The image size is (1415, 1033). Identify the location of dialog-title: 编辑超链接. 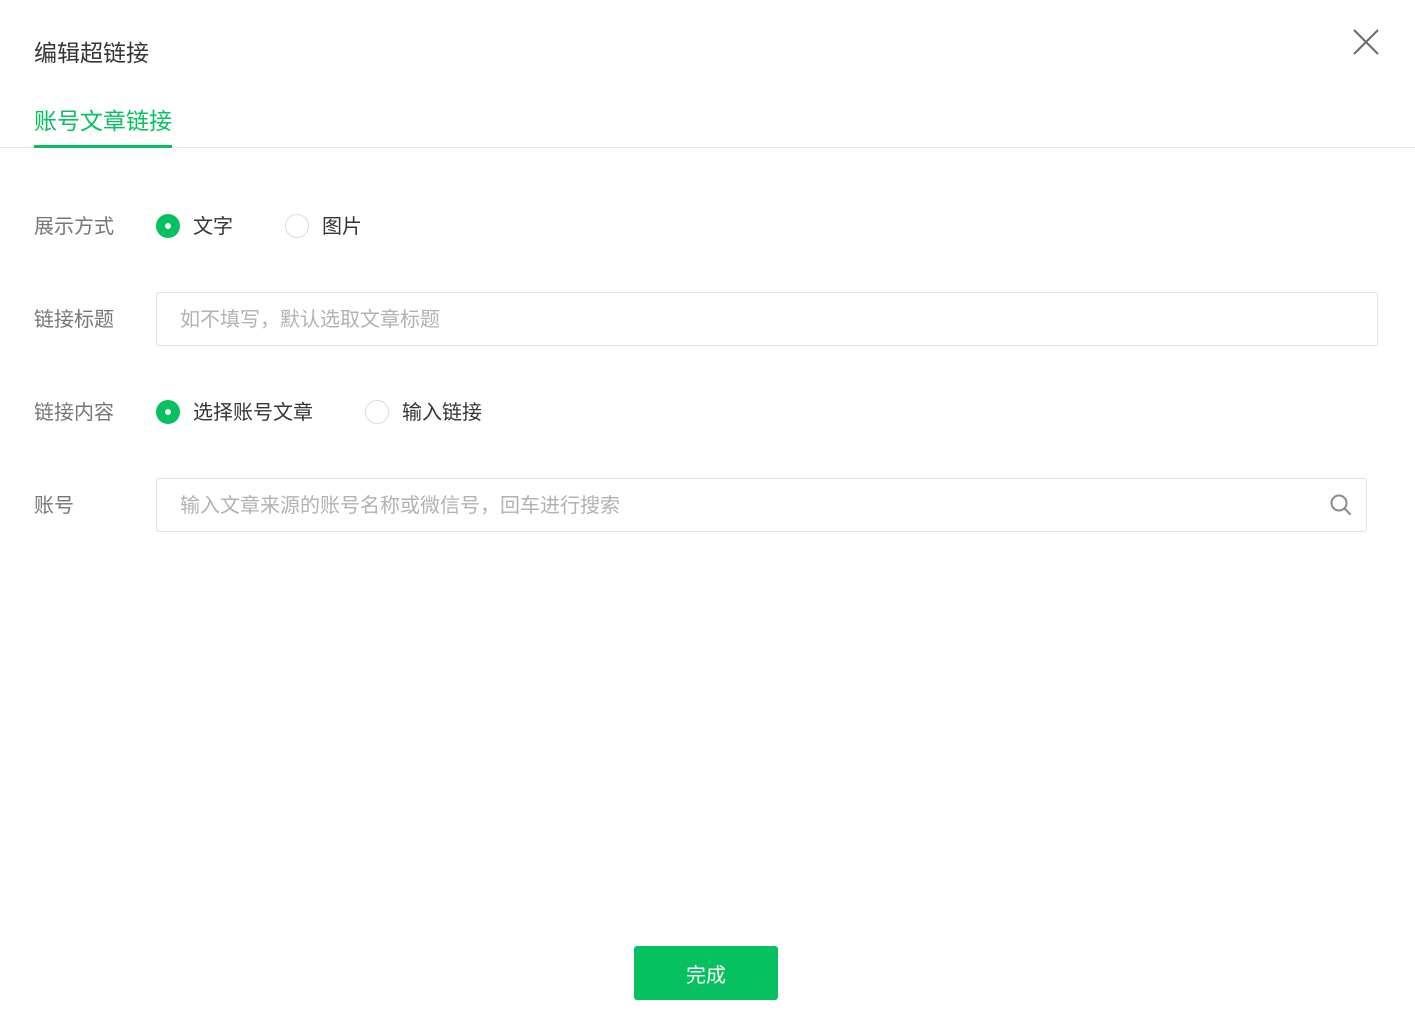
(91, 54).